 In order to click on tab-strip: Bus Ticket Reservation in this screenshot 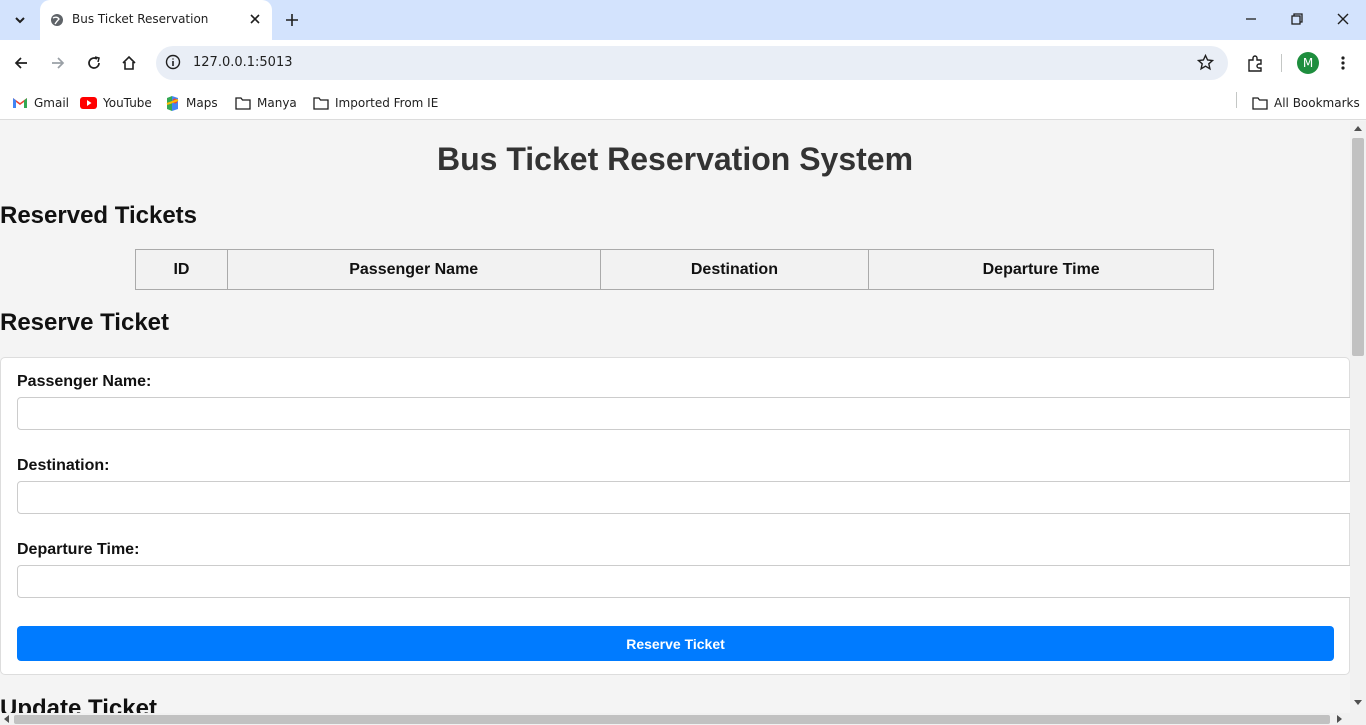, I will do `click(683, 20)`.